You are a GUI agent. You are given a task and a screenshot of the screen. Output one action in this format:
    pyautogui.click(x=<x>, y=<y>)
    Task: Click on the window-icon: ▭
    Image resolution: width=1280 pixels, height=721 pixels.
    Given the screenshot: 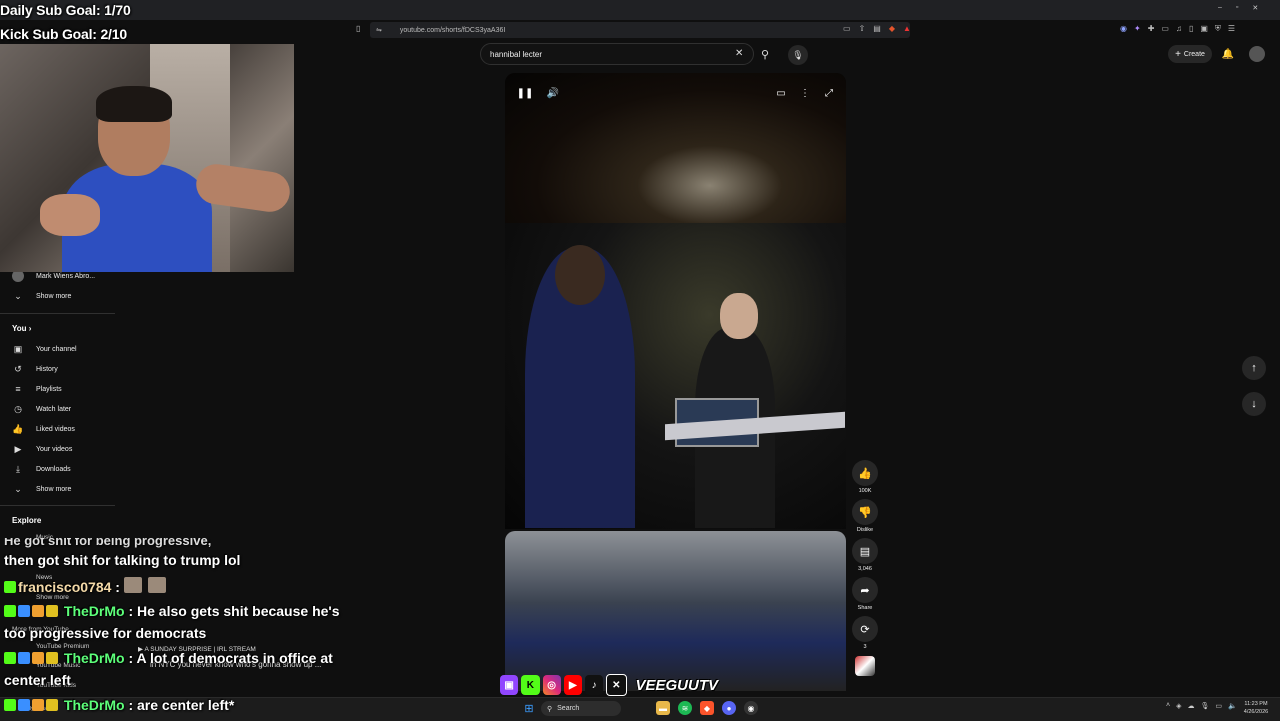 What is the action you would take?
    pyautogui.click(x=1165, y=30)
    